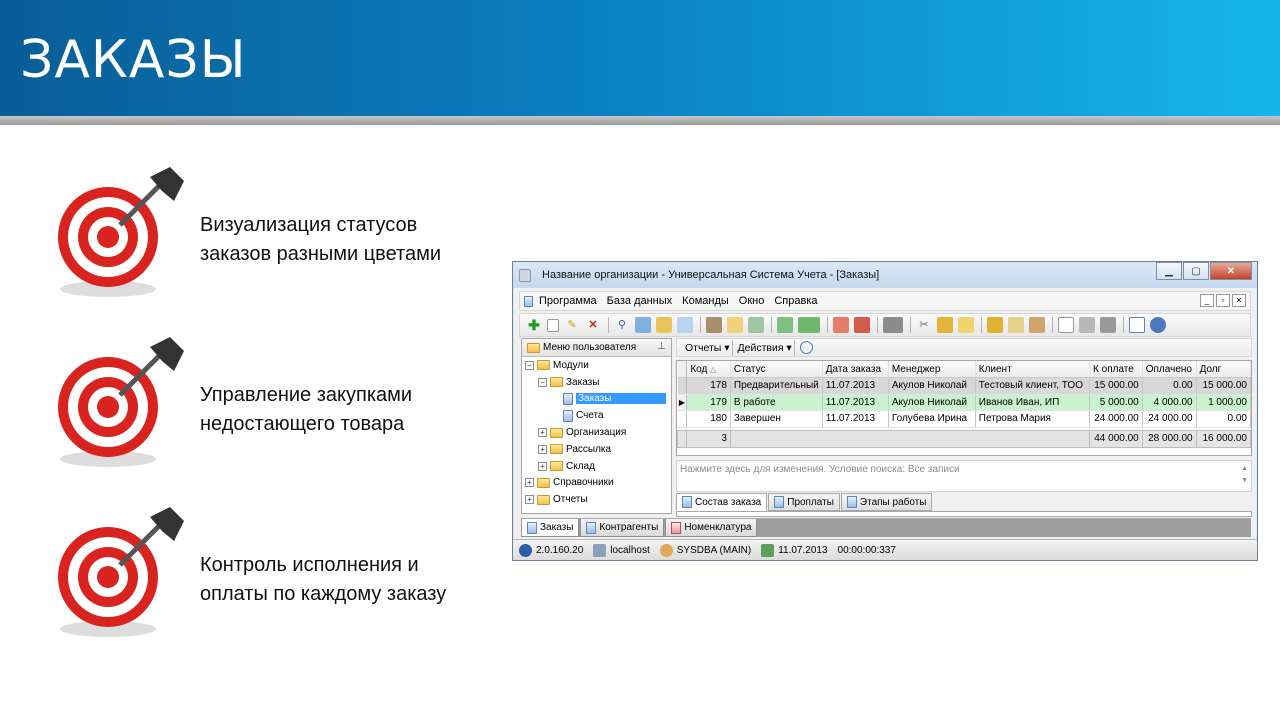 Image resolution: width=1280 pixels, height=720 pixels. I want to click on sort-asc-icon: △, so click(713, 369).